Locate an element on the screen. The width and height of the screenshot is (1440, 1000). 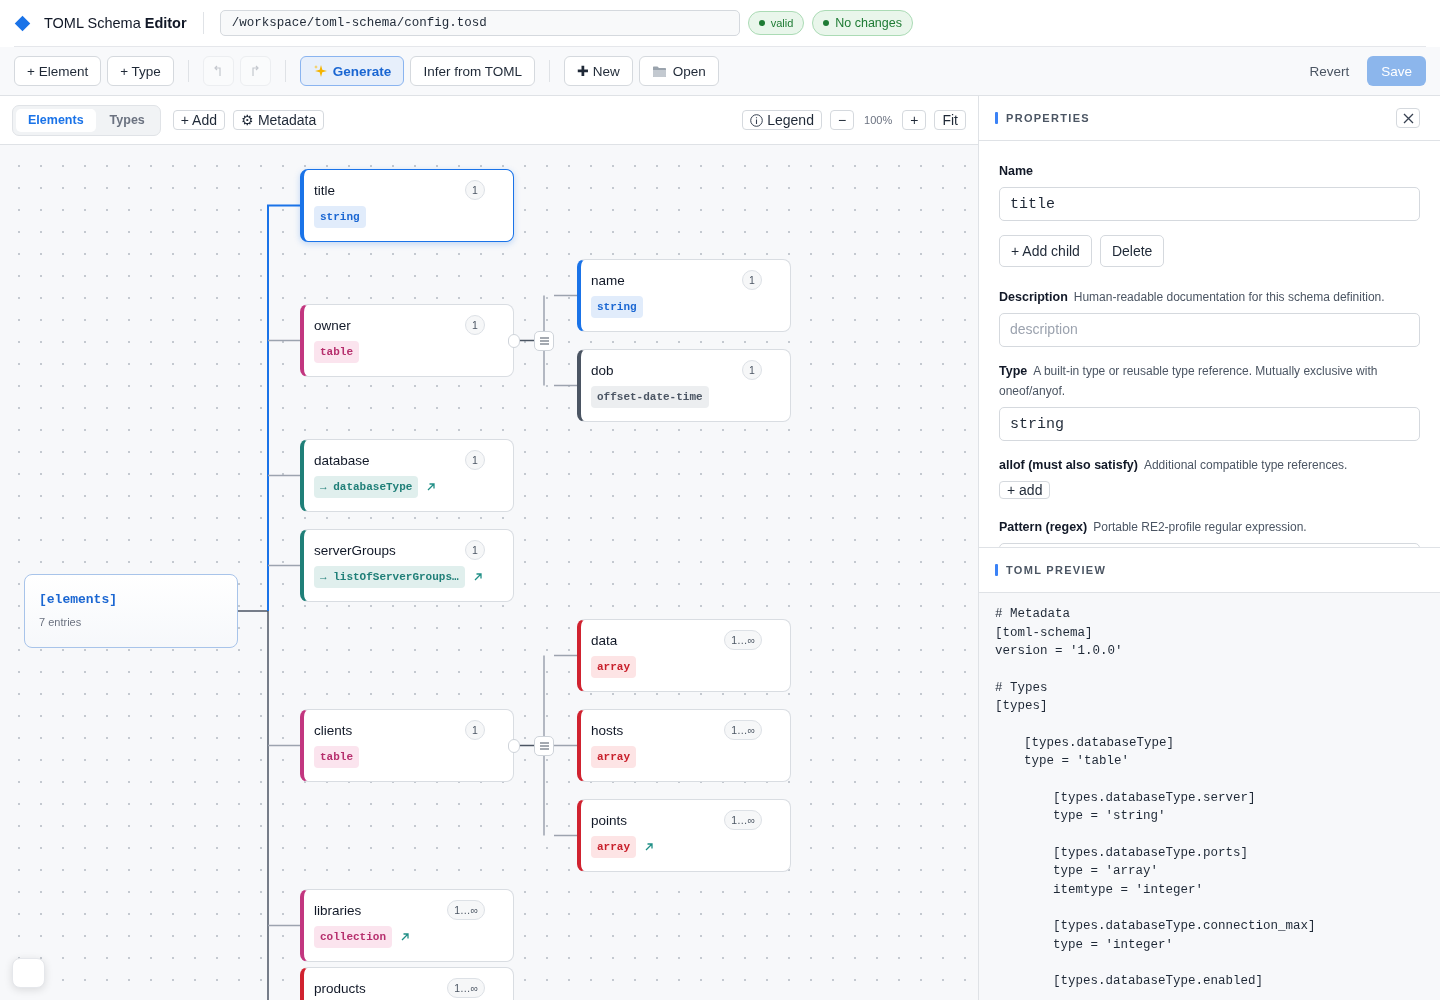
action-button: + Add child is located at coordinates (1045, 251).